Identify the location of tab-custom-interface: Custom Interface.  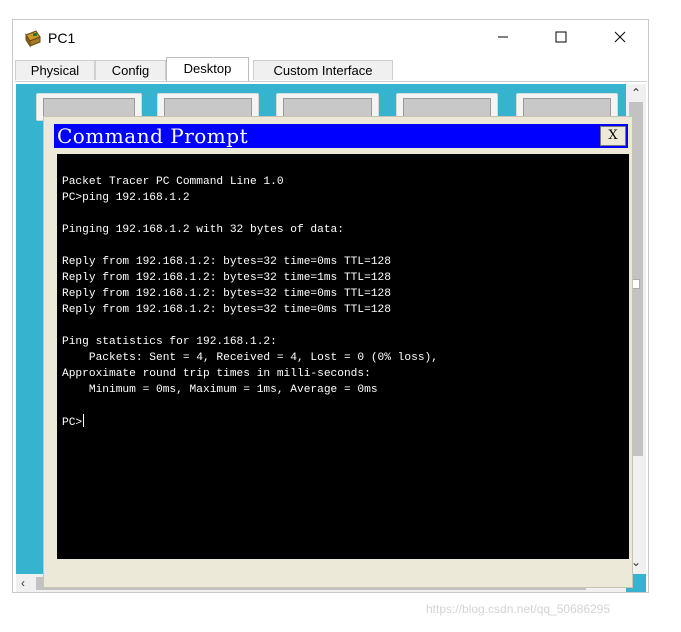
(323, 70).